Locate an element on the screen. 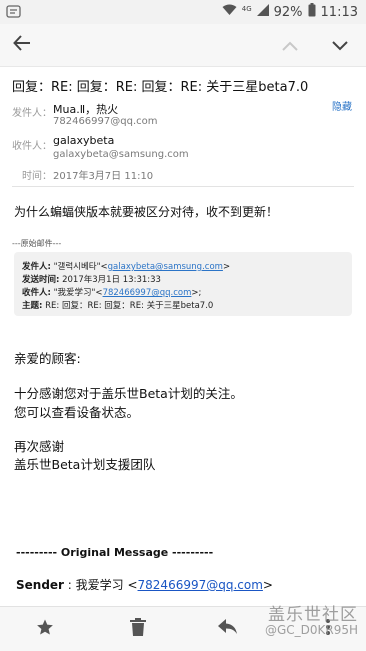  quote-subject-line: 主题: RE: 回复：RE: 回复：RE: 关于三星beta7.0 is located at coordinates (117, 305).